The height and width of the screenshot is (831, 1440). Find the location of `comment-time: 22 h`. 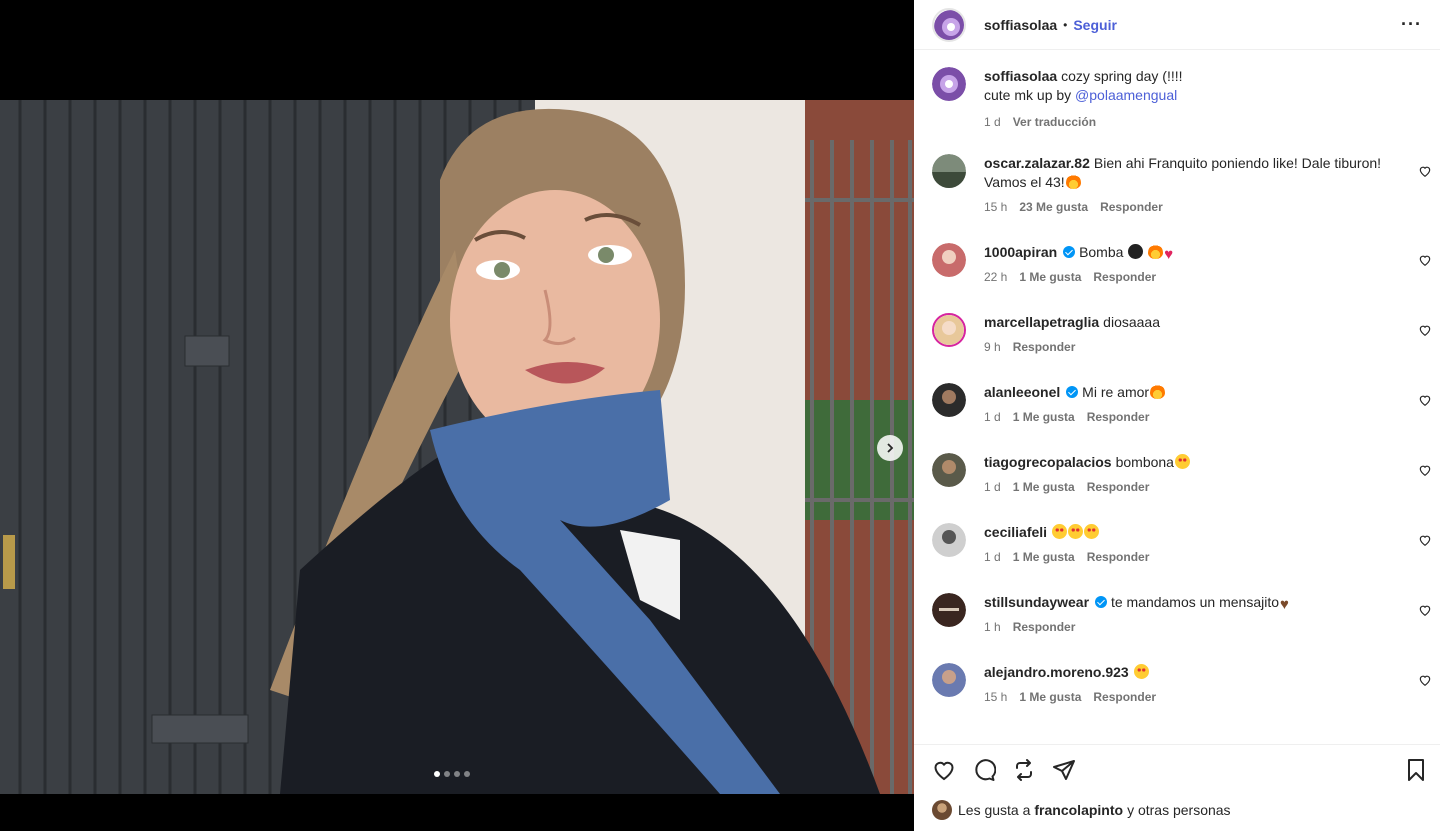

comment-time: 22 h is located at coordinates (996, 277).